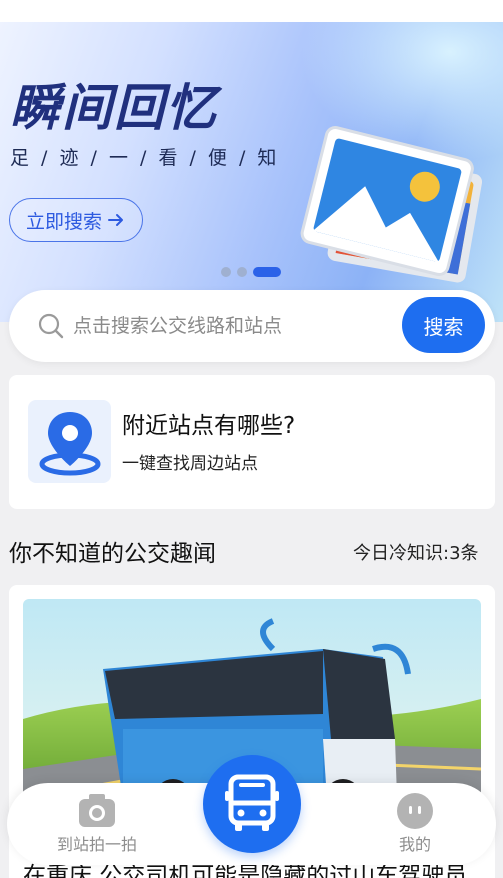  Describe the element at coordinates (233, 326) in the screenshot. I see `search-input` at that location.